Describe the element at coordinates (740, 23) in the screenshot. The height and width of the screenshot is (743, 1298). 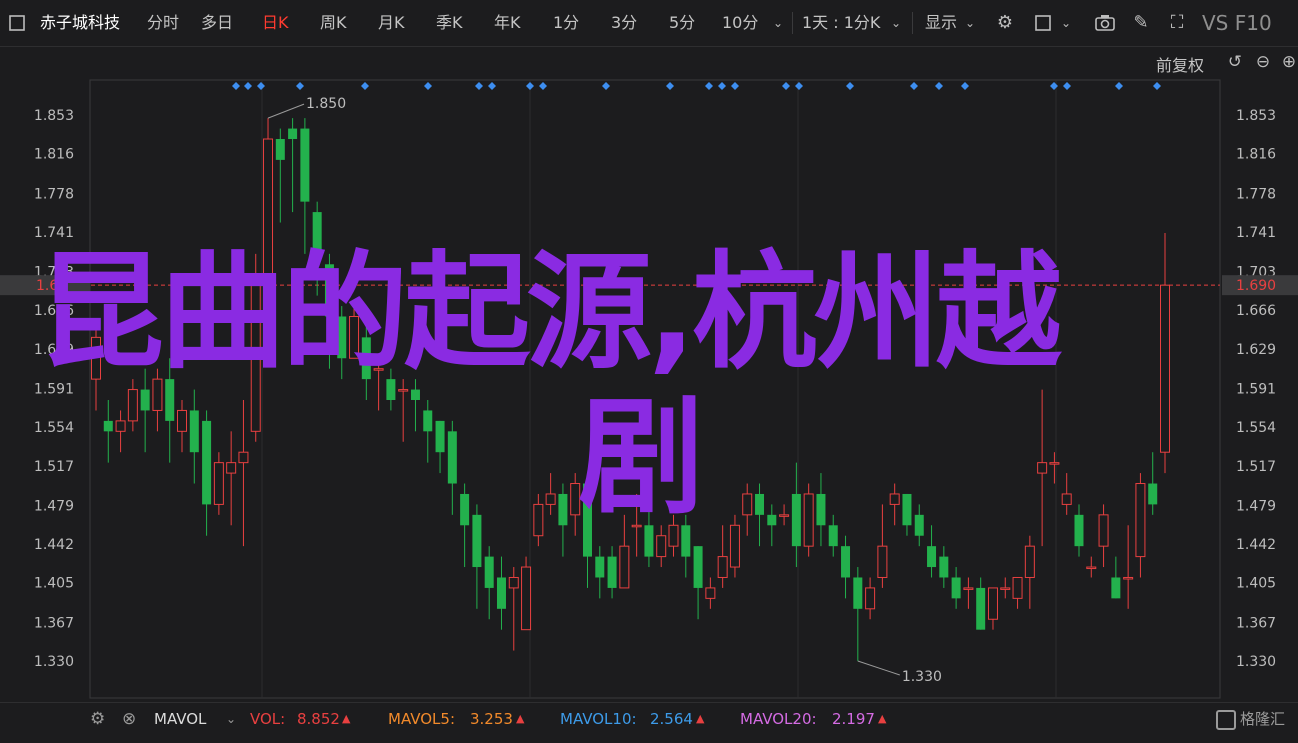
I see `period-tab-10min: 10分` at that location.